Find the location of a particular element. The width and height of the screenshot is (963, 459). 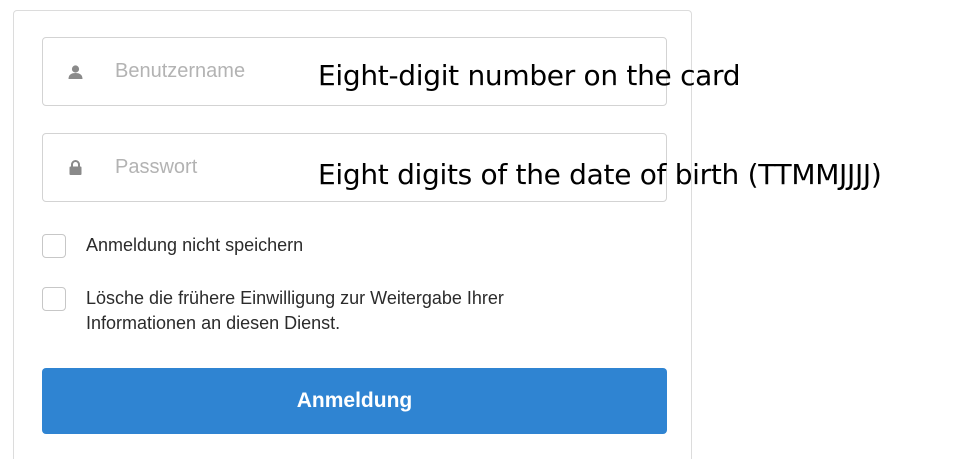

dont-save-login-label: Anmeldung nicht speichern is located at coordinates (194, 245).